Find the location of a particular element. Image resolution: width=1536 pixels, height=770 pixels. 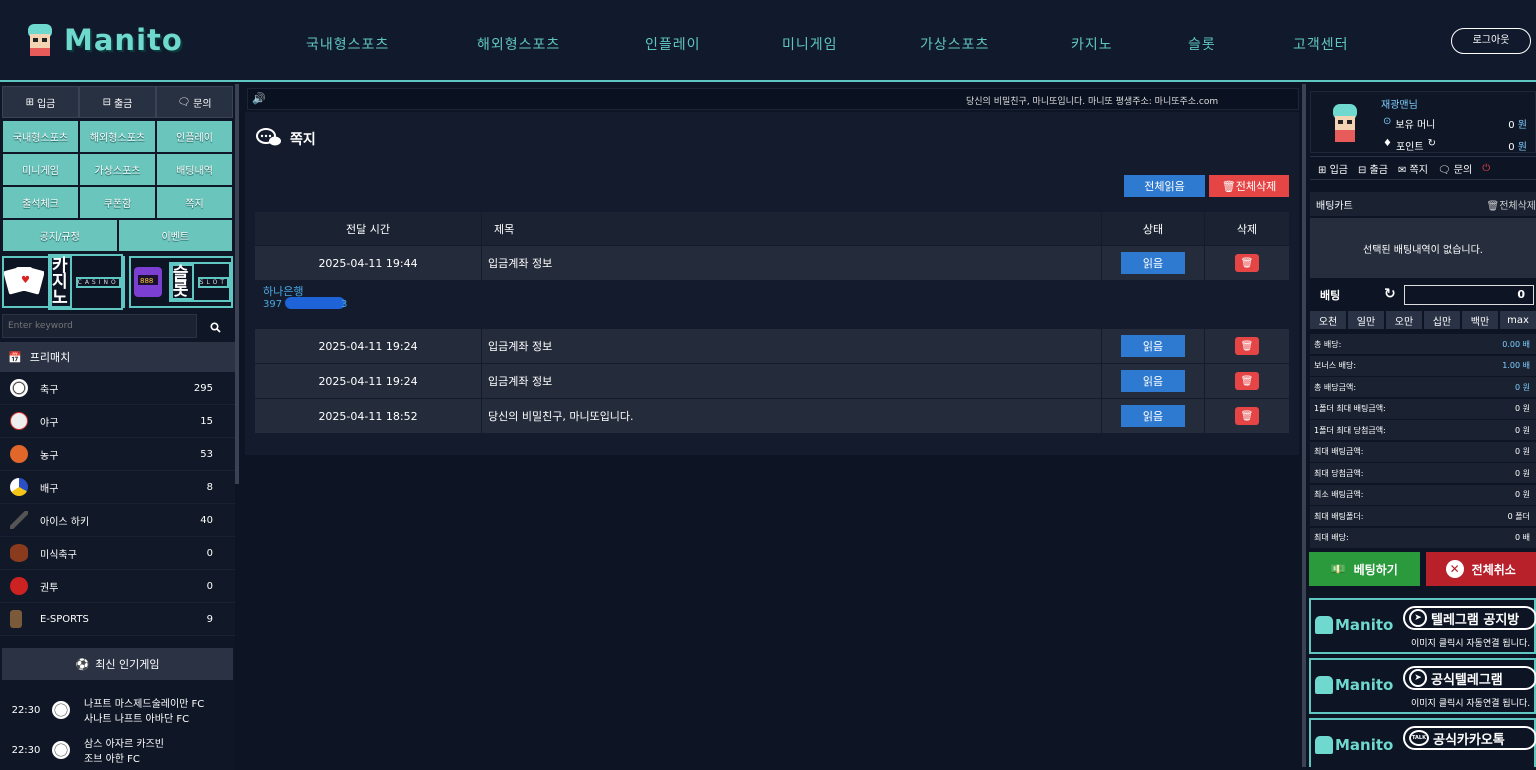

prematch-header: 📅 프리매치 is located at coordinates (117, 357).